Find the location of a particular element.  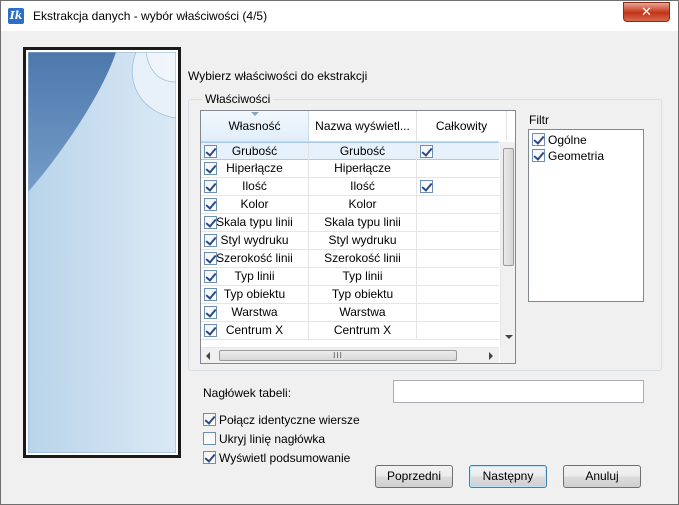

cell-property: Ilość is located at coordinates (255, 186).